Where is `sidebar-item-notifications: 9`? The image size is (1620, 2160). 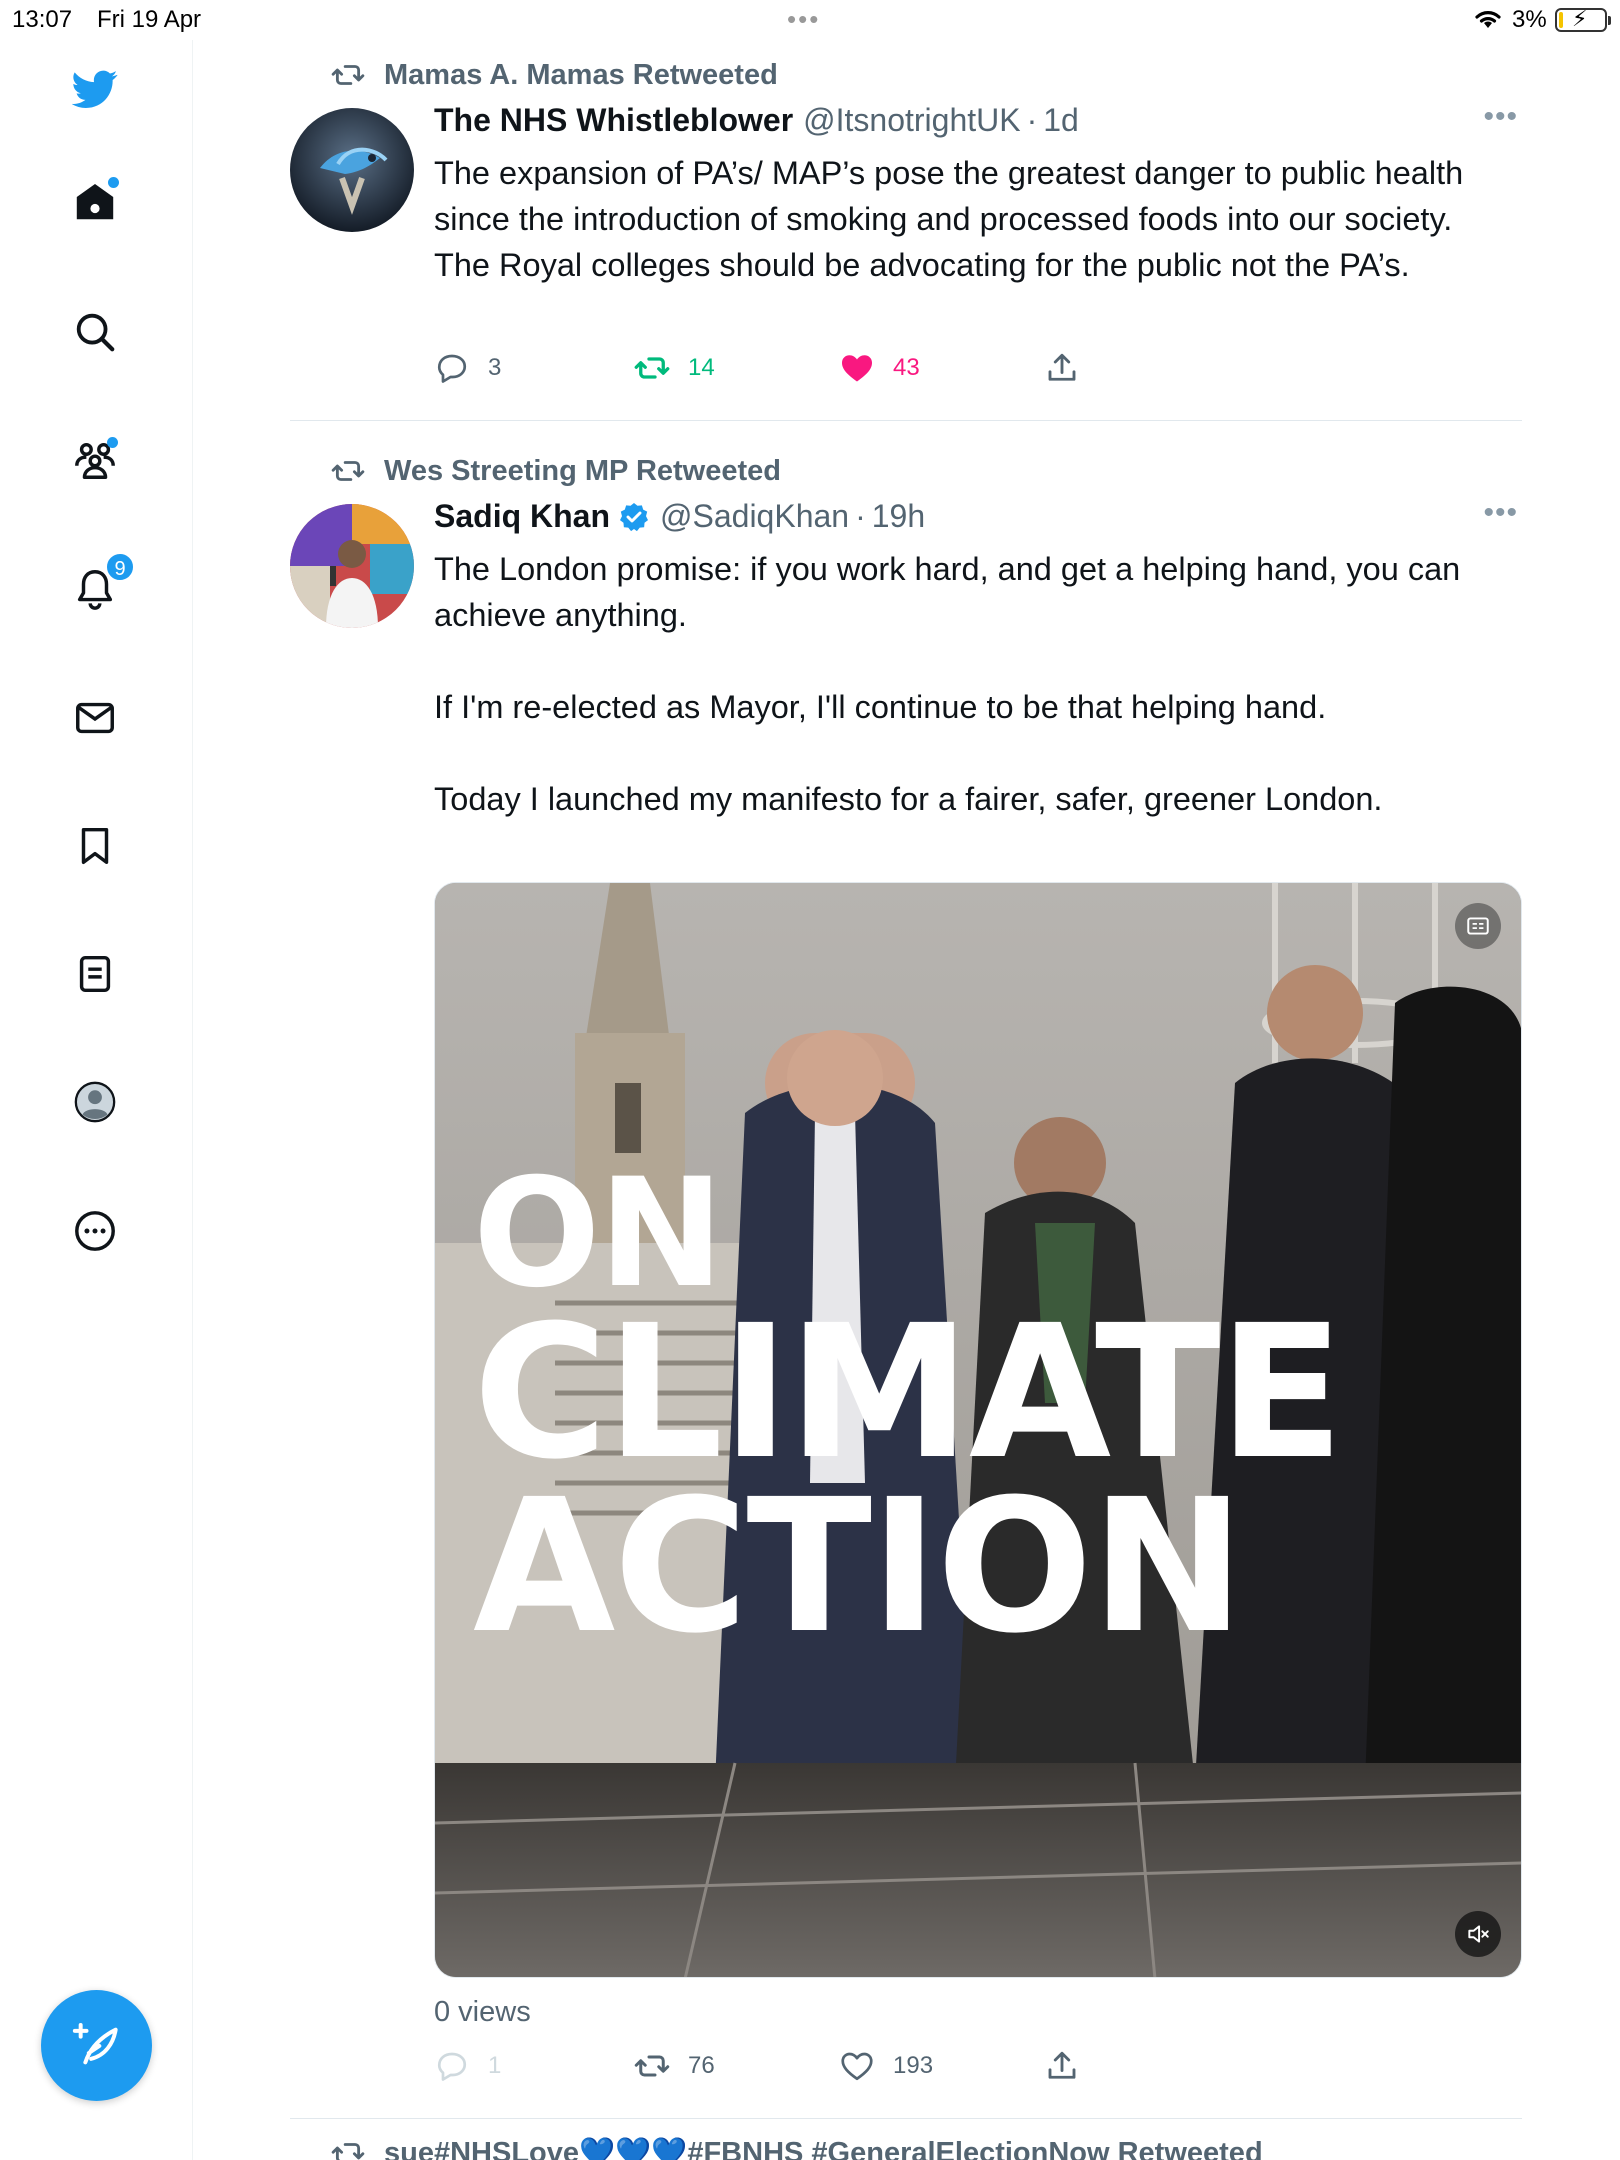 sidebar-item-notifications: 9 is located at coordinates (102, 583).